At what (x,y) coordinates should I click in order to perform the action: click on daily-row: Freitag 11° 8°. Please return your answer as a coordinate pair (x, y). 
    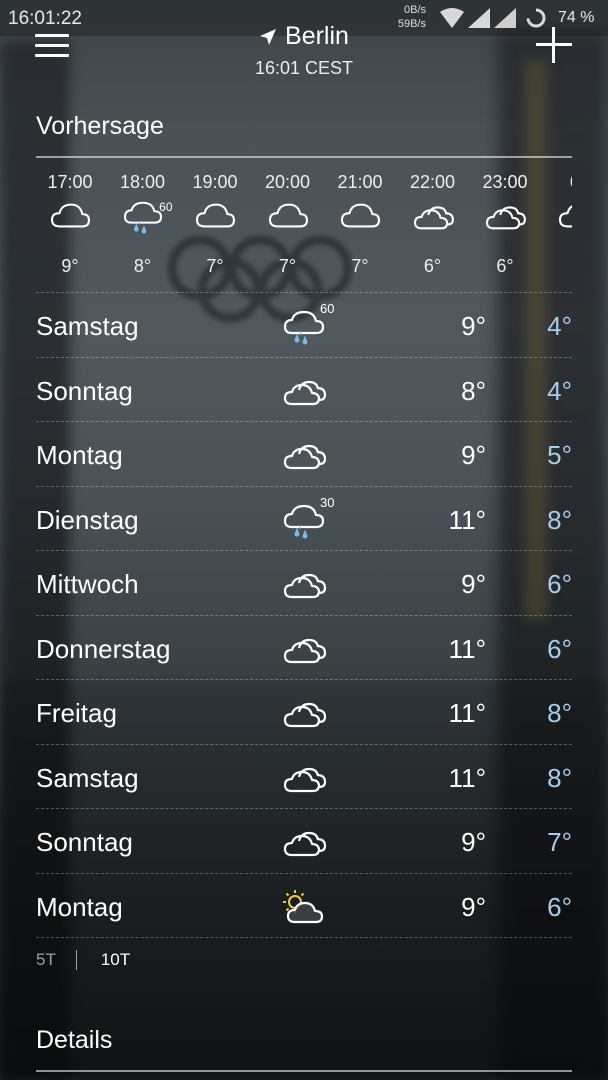
    Looking at the image, I should click on (304, 711).